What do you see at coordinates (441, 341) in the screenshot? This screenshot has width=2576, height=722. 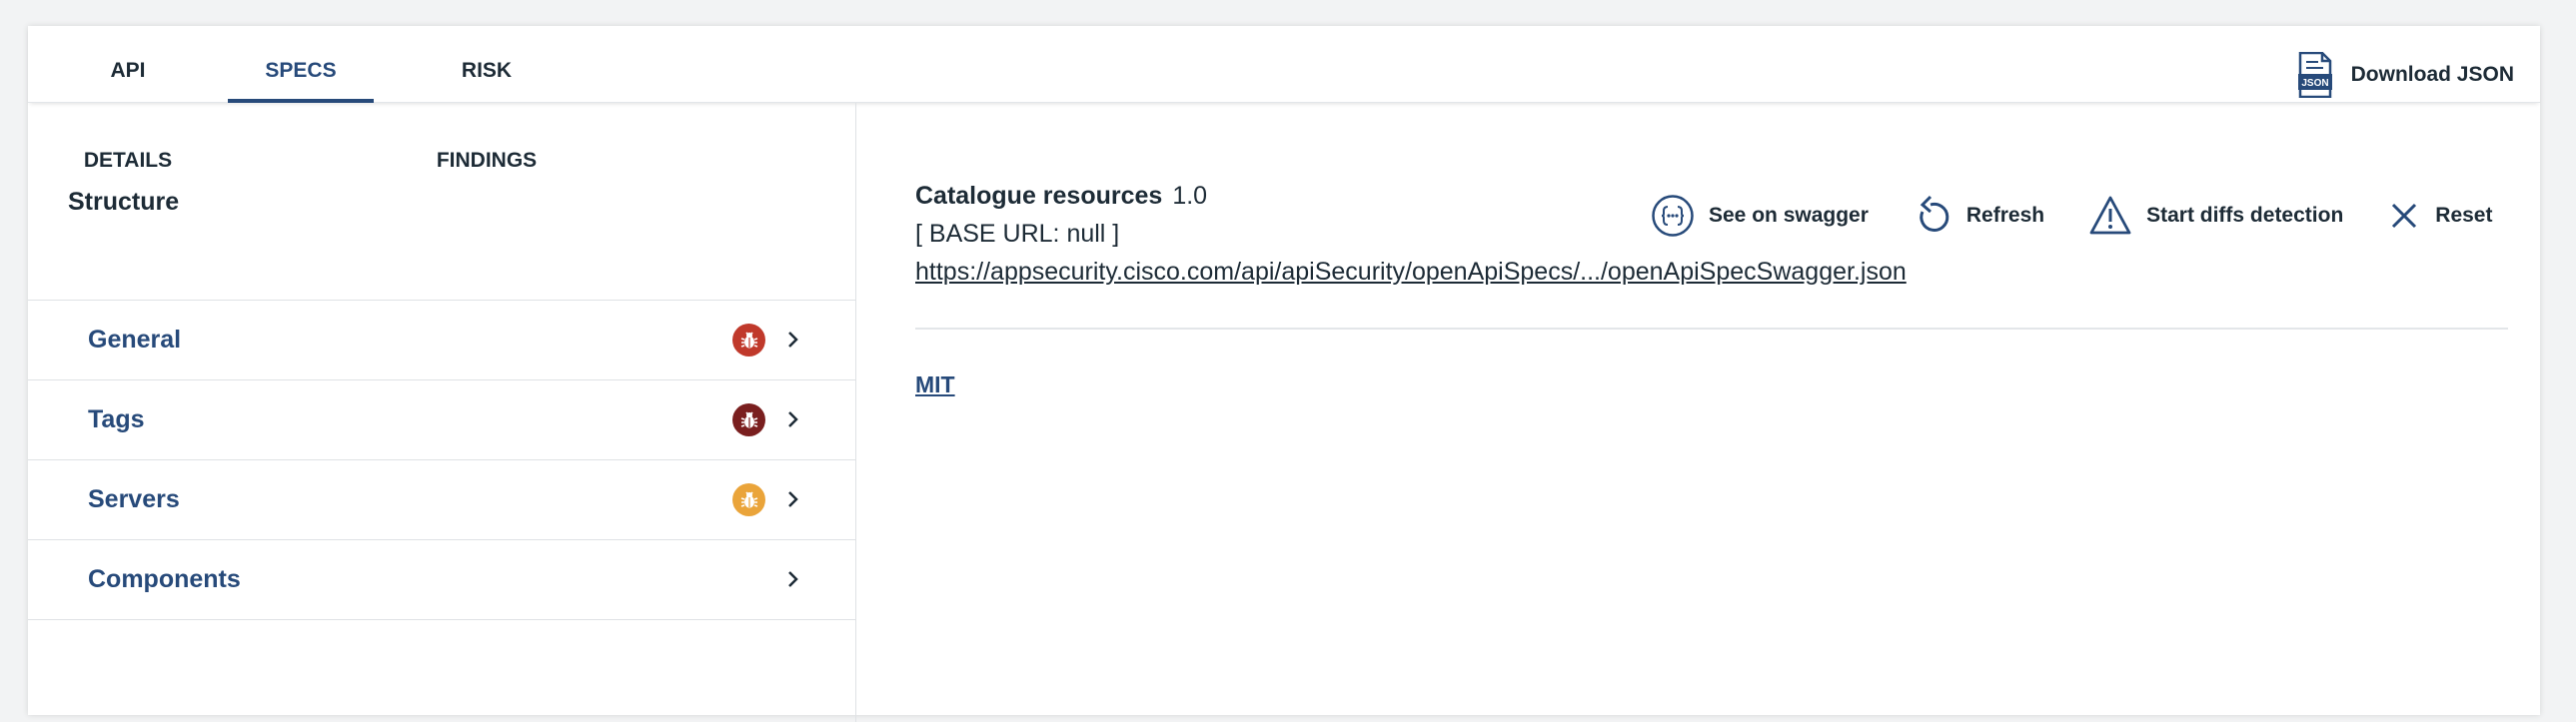 I see `structure-item-general: General` at bounding box center [441, 341].